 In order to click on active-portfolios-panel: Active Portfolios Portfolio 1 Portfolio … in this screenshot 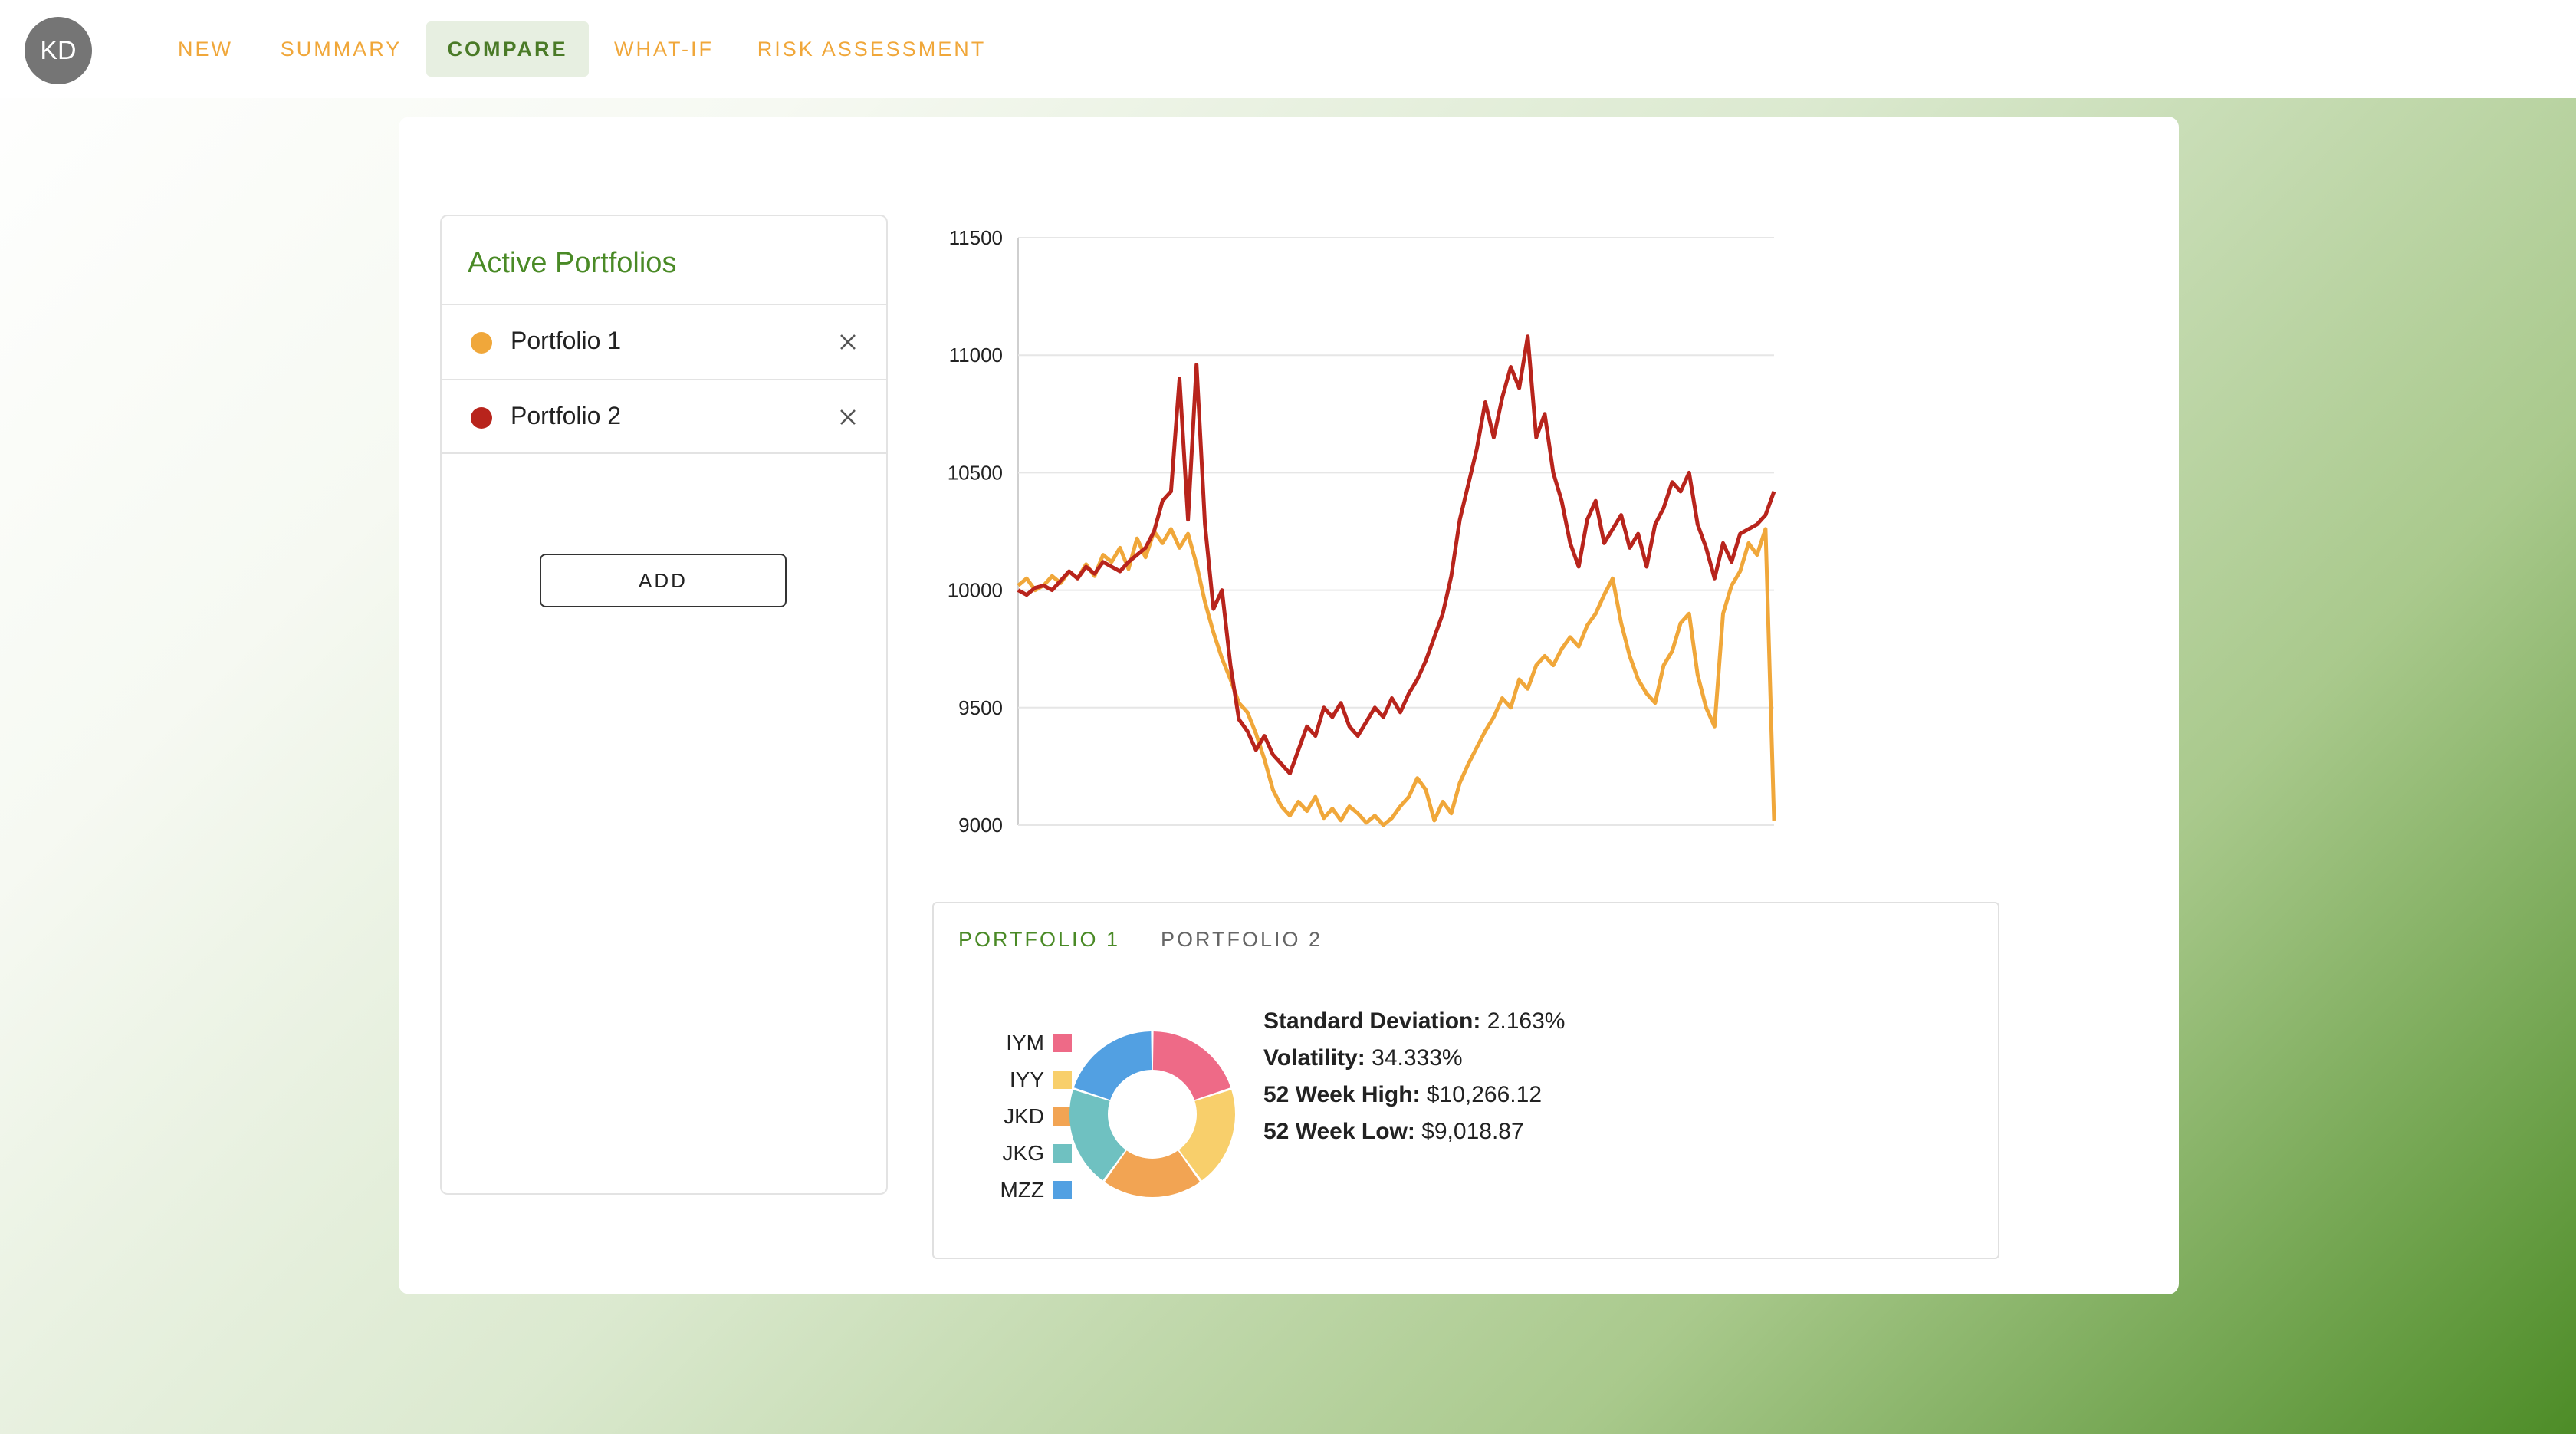, I will do `click(664, 705)`.